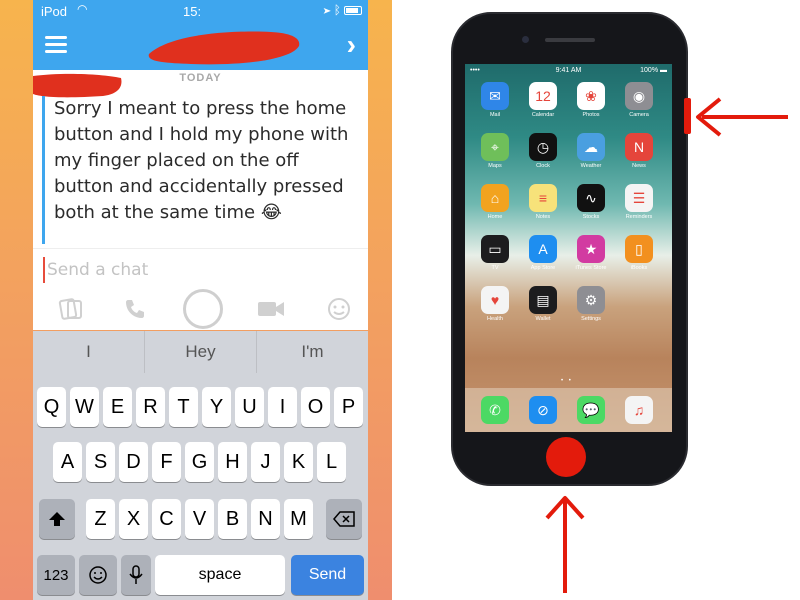 This screenshot has height=600, width=800. I want to click on emoji-key, so click(98, 575).